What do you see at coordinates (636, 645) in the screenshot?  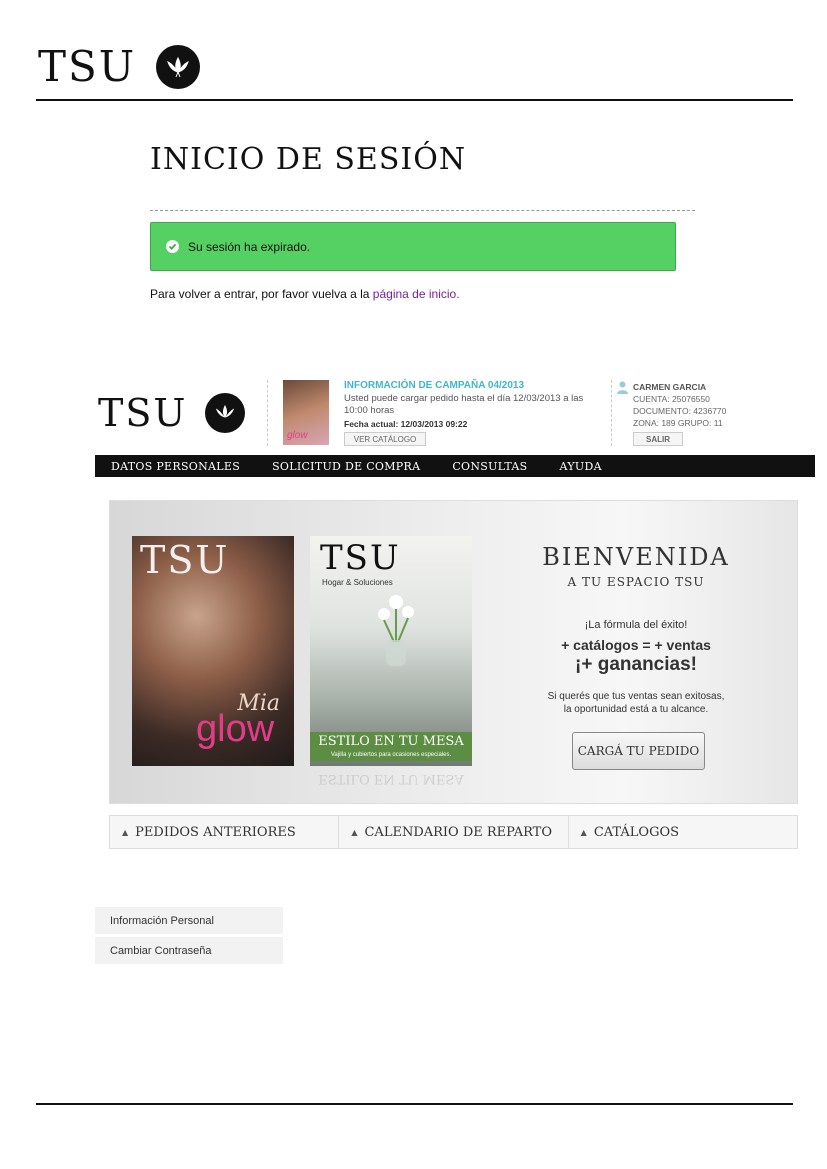 I see `welcome-line2: + catálogos = + ventas` at bounding box center [636, 645].